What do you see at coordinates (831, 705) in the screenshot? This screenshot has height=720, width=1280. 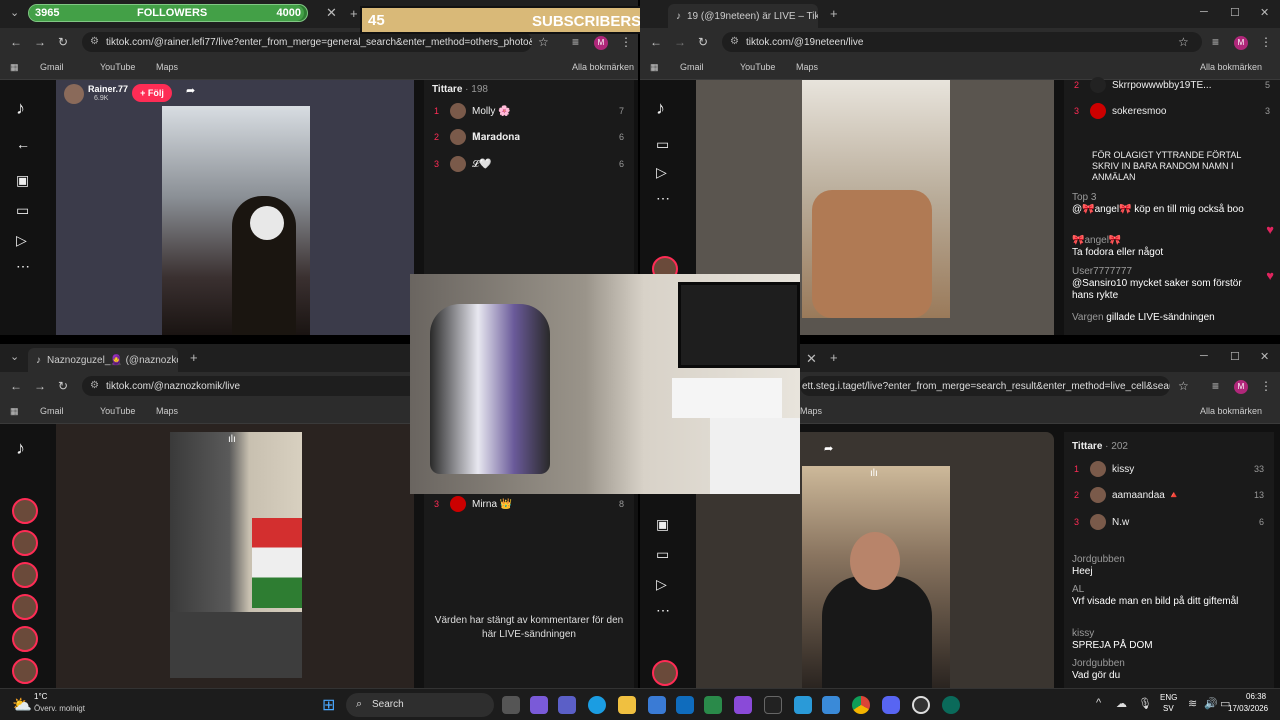 I see `snipping-icon` at bounding box center [831, 705].